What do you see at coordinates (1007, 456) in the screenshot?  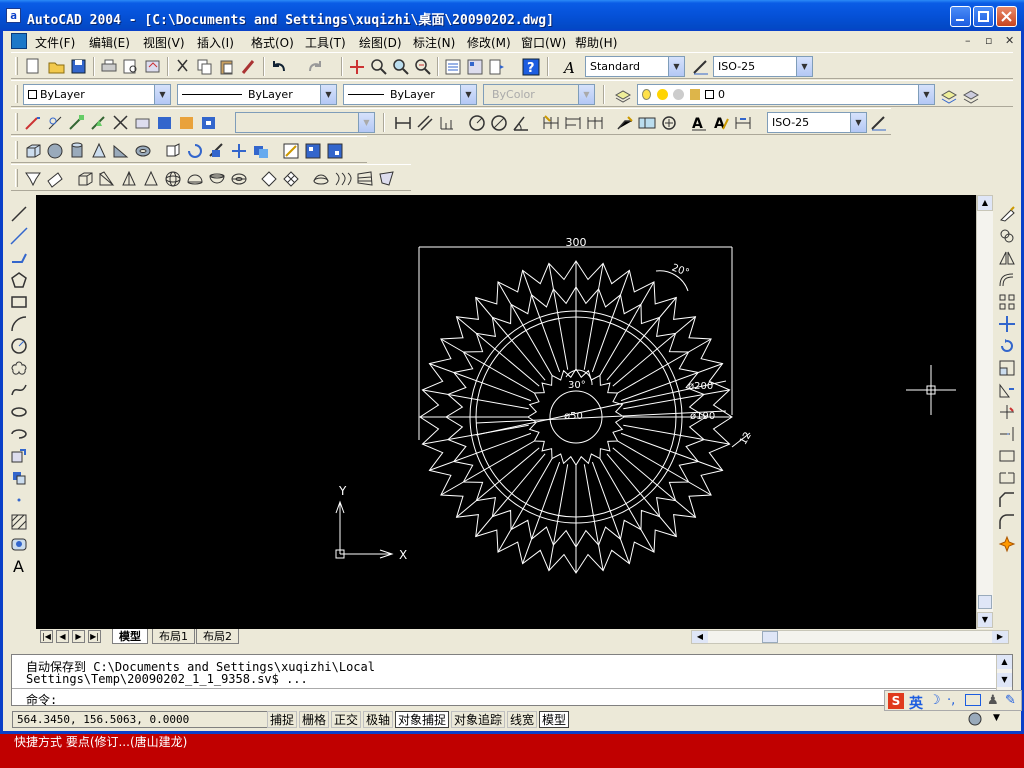 I see `break-at-point-icon` at bounding box center [1007, 456].